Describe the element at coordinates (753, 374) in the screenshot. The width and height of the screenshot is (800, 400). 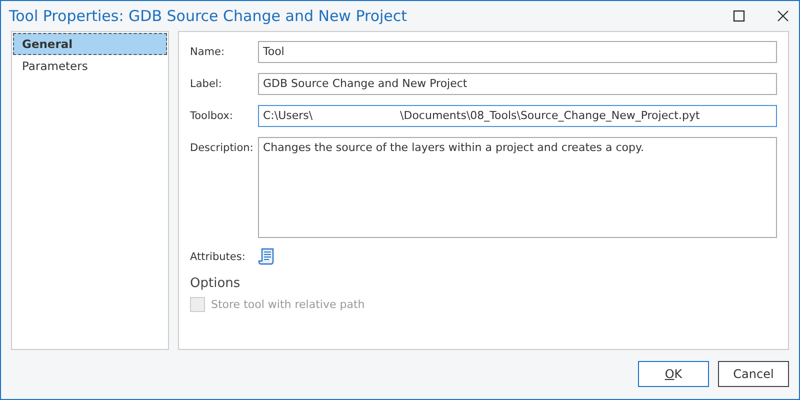
I see `cancel-button: Cancel` at that location.